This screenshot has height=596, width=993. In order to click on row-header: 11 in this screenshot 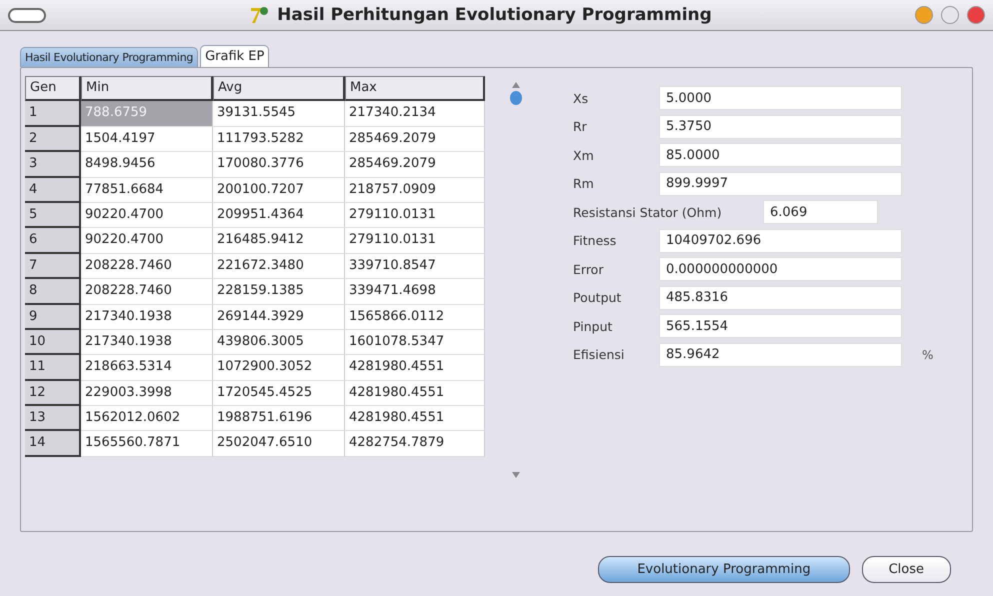, I will do `click(53, 368)`.